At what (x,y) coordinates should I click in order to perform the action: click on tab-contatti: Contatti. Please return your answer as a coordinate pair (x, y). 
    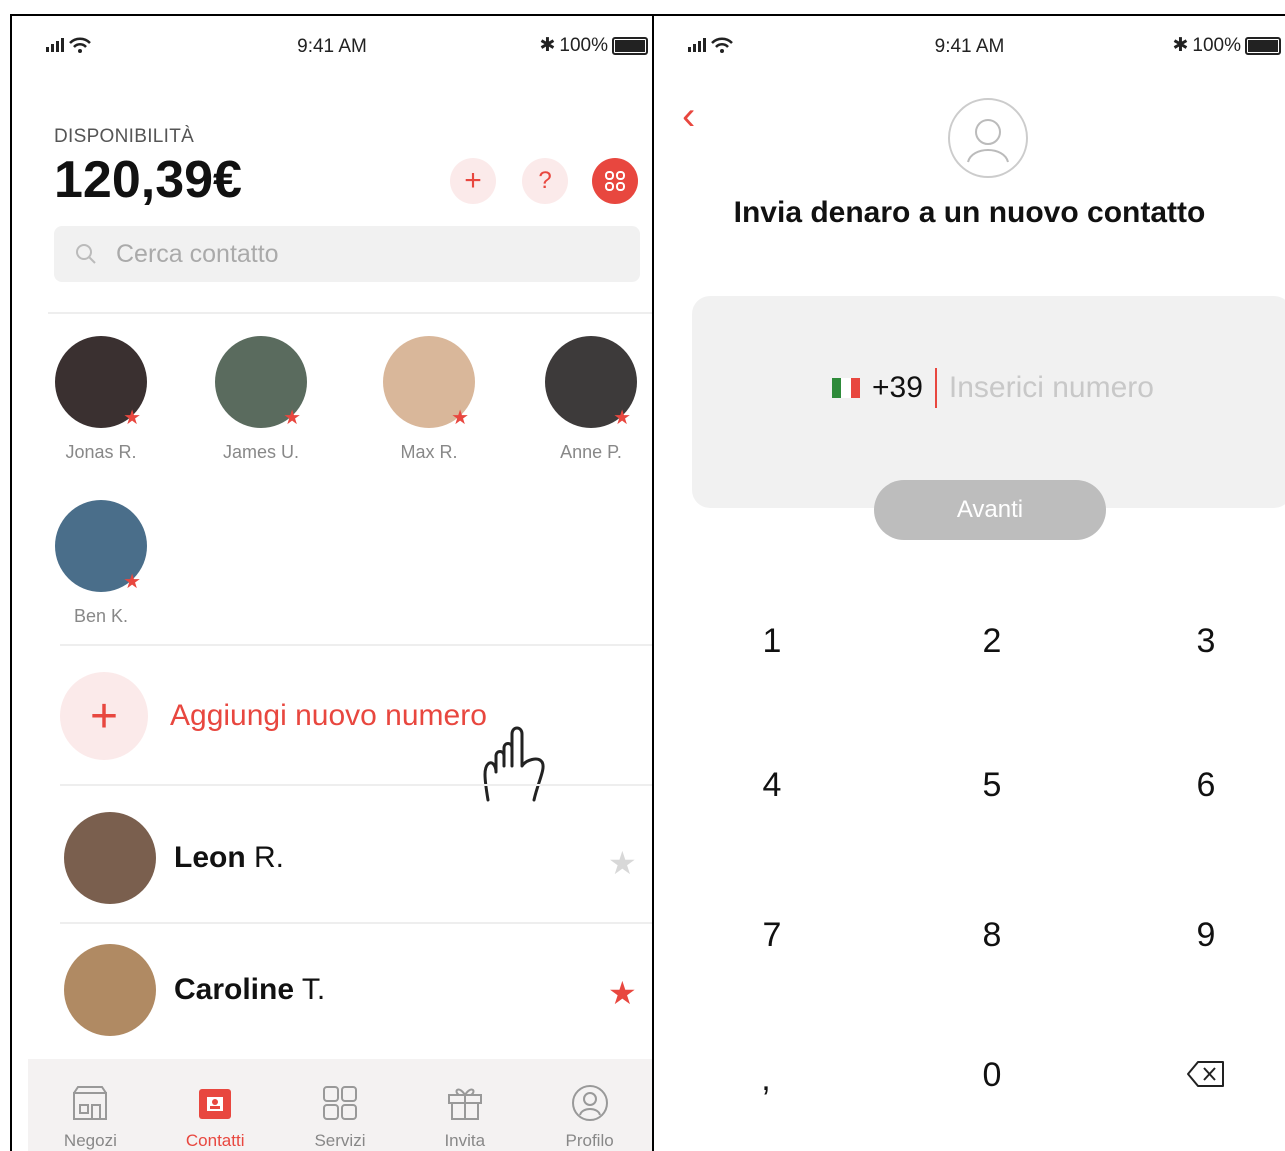
    Looking at the image, I should click on (215, 1117).